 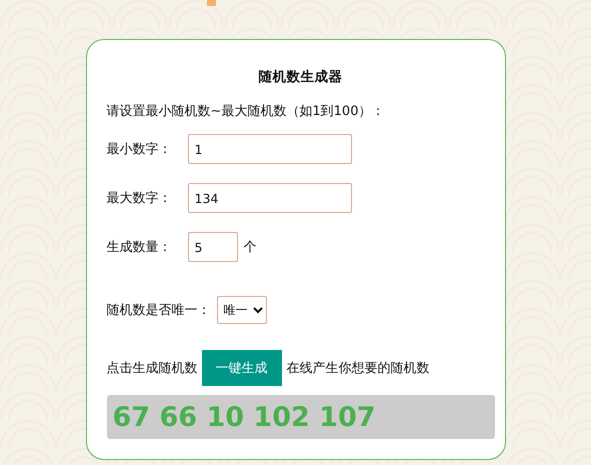 What do you see at coordinates (250, 247) in the screenshot?
I see `unit-label: 个` at bounding box center [250, 247].